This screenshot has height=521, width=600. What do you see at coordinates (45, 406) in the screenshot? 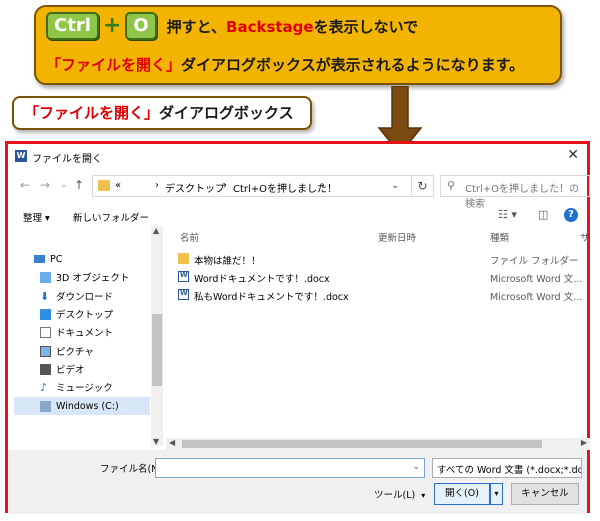
I see `drive-icon` at bounding box center [45, 406].